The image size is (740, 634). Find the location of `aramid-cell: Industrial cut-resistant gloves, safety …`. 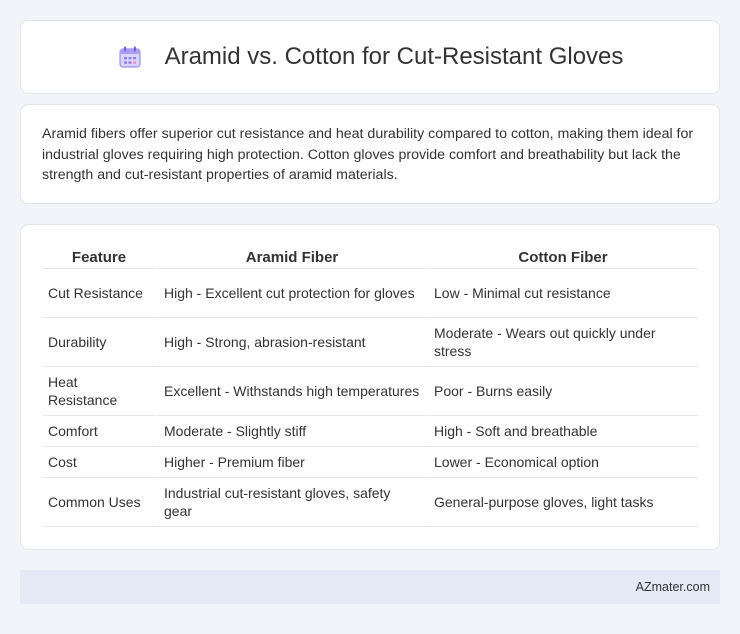

aramid-cell: Industrial cut-resistant gloves, safety … is located at coordinates (291, 502).